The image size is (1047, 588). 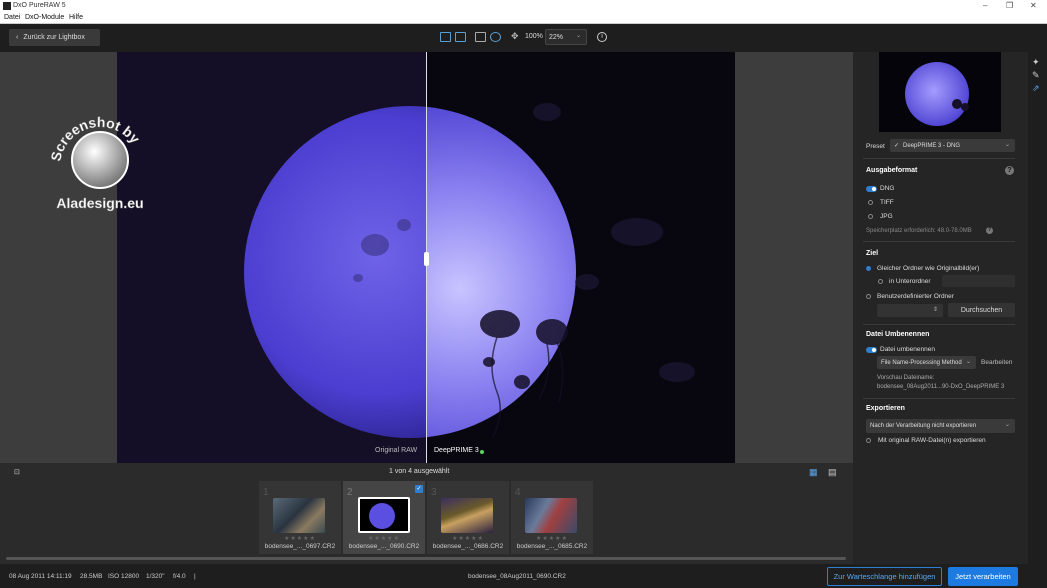 I want to click on film-item: 3 ★★★★★ bodensee_..._0686.CR2, so click(x=468, y=517).